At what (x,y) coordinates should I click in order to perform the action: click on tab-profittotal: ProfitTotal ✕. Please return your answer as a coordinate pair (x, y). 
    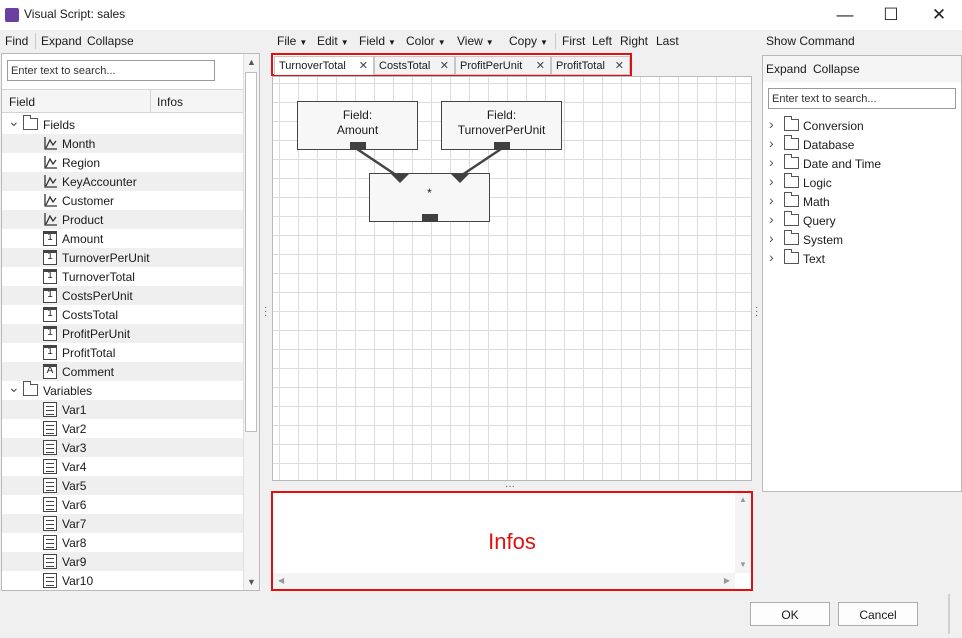
    Looking at the image, I should click on (590, 65).